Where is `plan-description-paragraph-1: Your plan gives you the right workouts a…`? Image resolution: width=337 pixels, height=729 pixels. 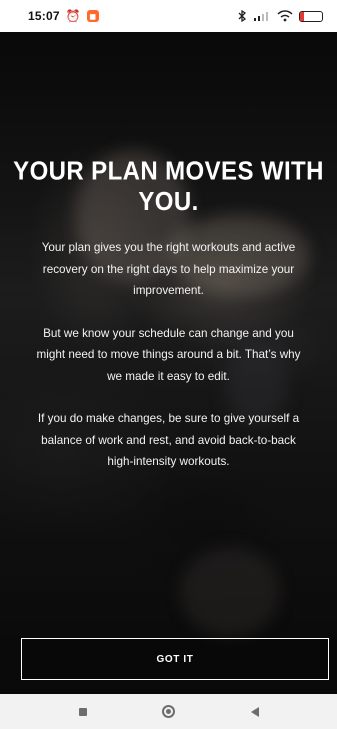 plan-description-paragraph-1: Your plan gives you the right workouts a… is located at coordinates (168, 269).